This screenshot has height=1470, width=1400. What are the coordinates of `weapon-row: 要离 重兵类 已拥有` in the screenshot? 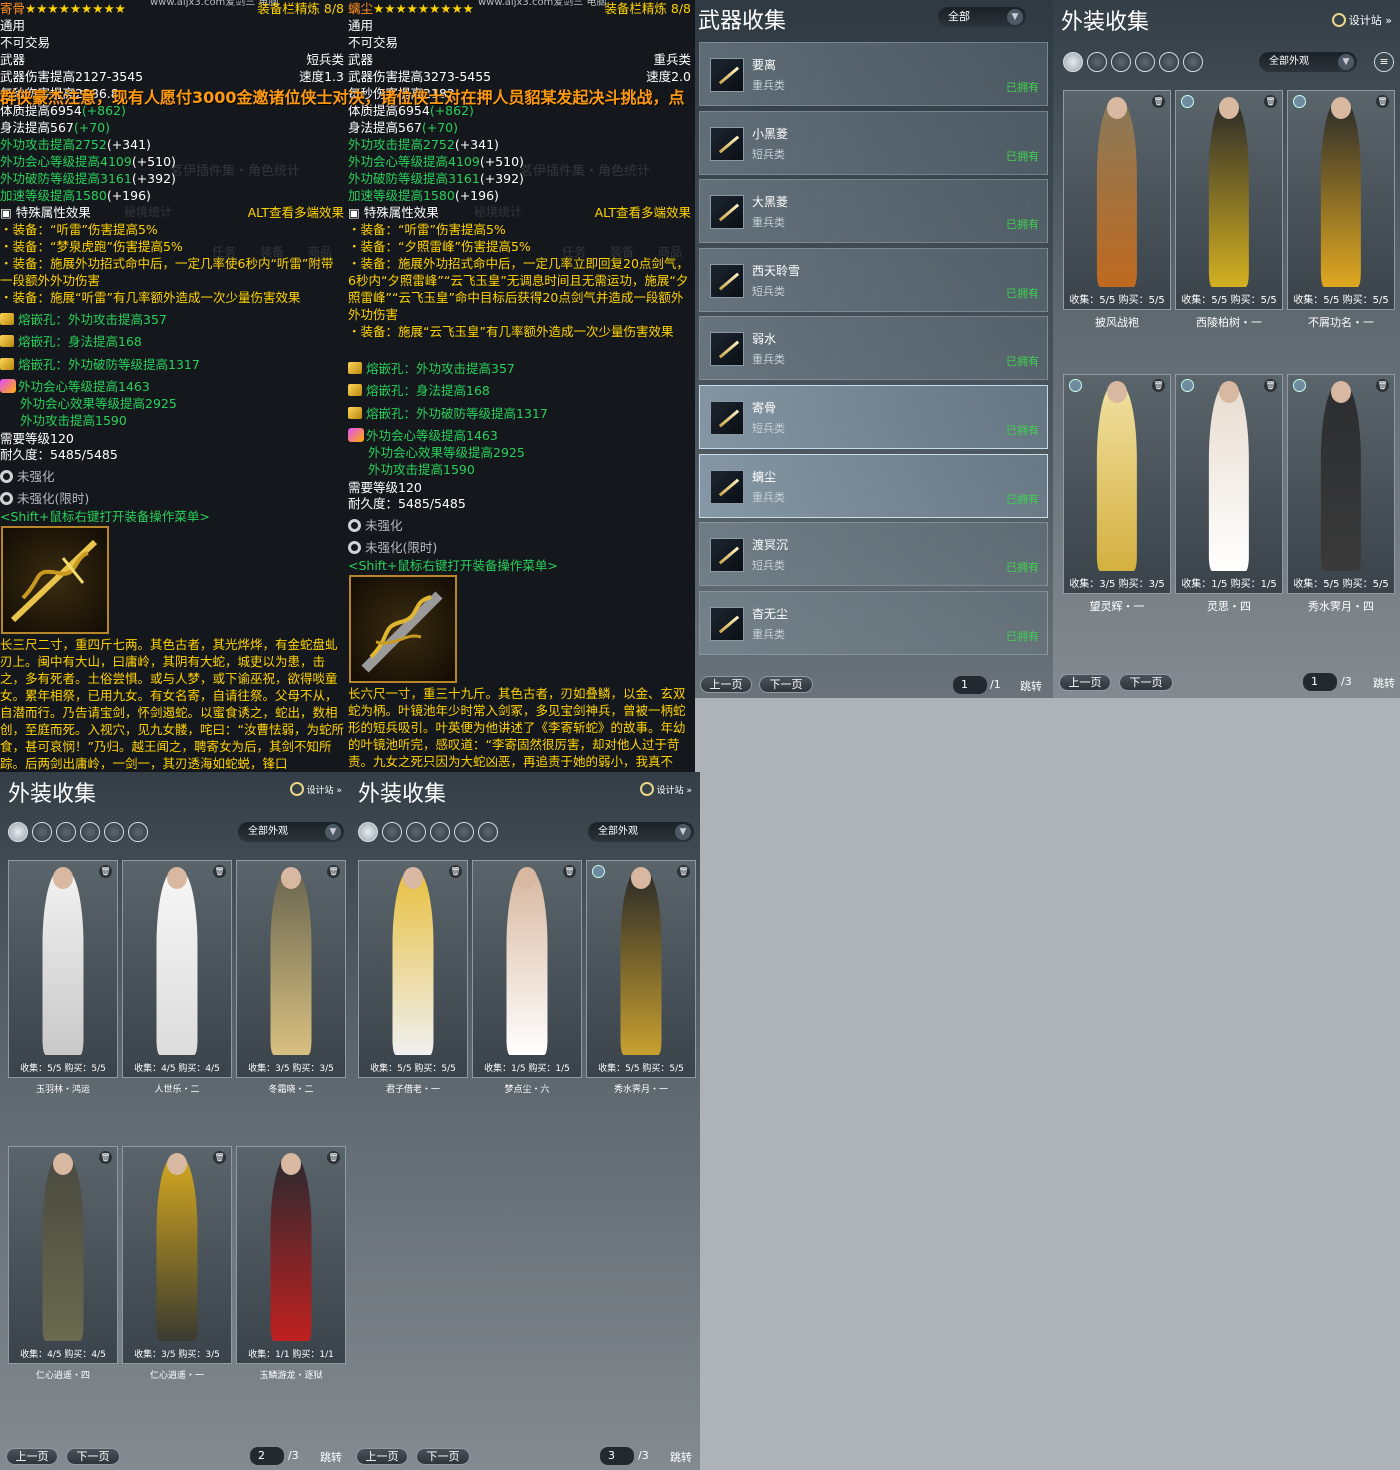 It's located at (873, 74).